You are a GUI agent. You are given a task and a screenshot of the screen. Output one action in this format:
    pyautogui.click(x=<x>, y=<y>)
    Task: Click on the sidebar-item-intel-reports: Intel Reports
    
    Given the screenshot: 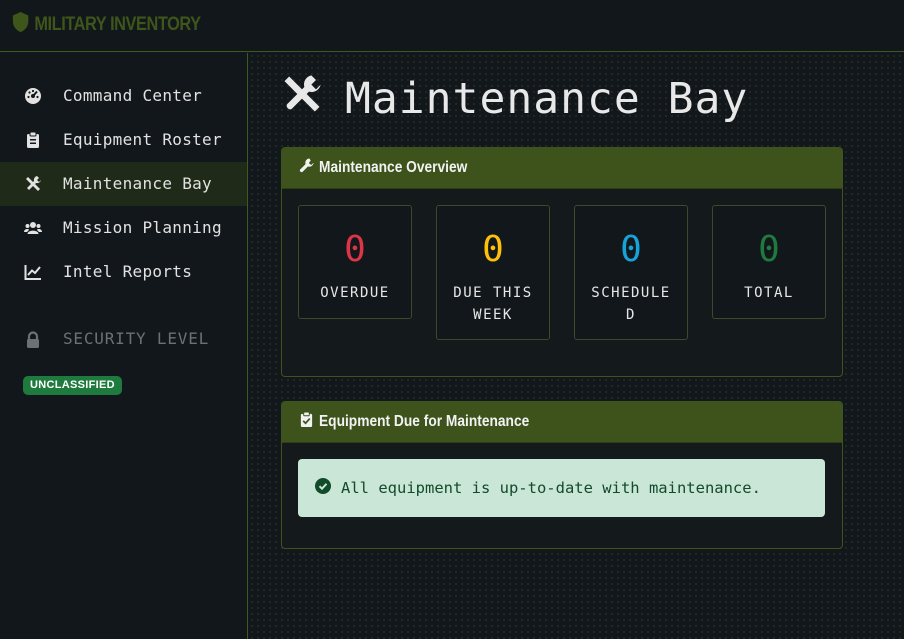 What is the action you would take?
    pyautogui.click(x=123, y=272)
    